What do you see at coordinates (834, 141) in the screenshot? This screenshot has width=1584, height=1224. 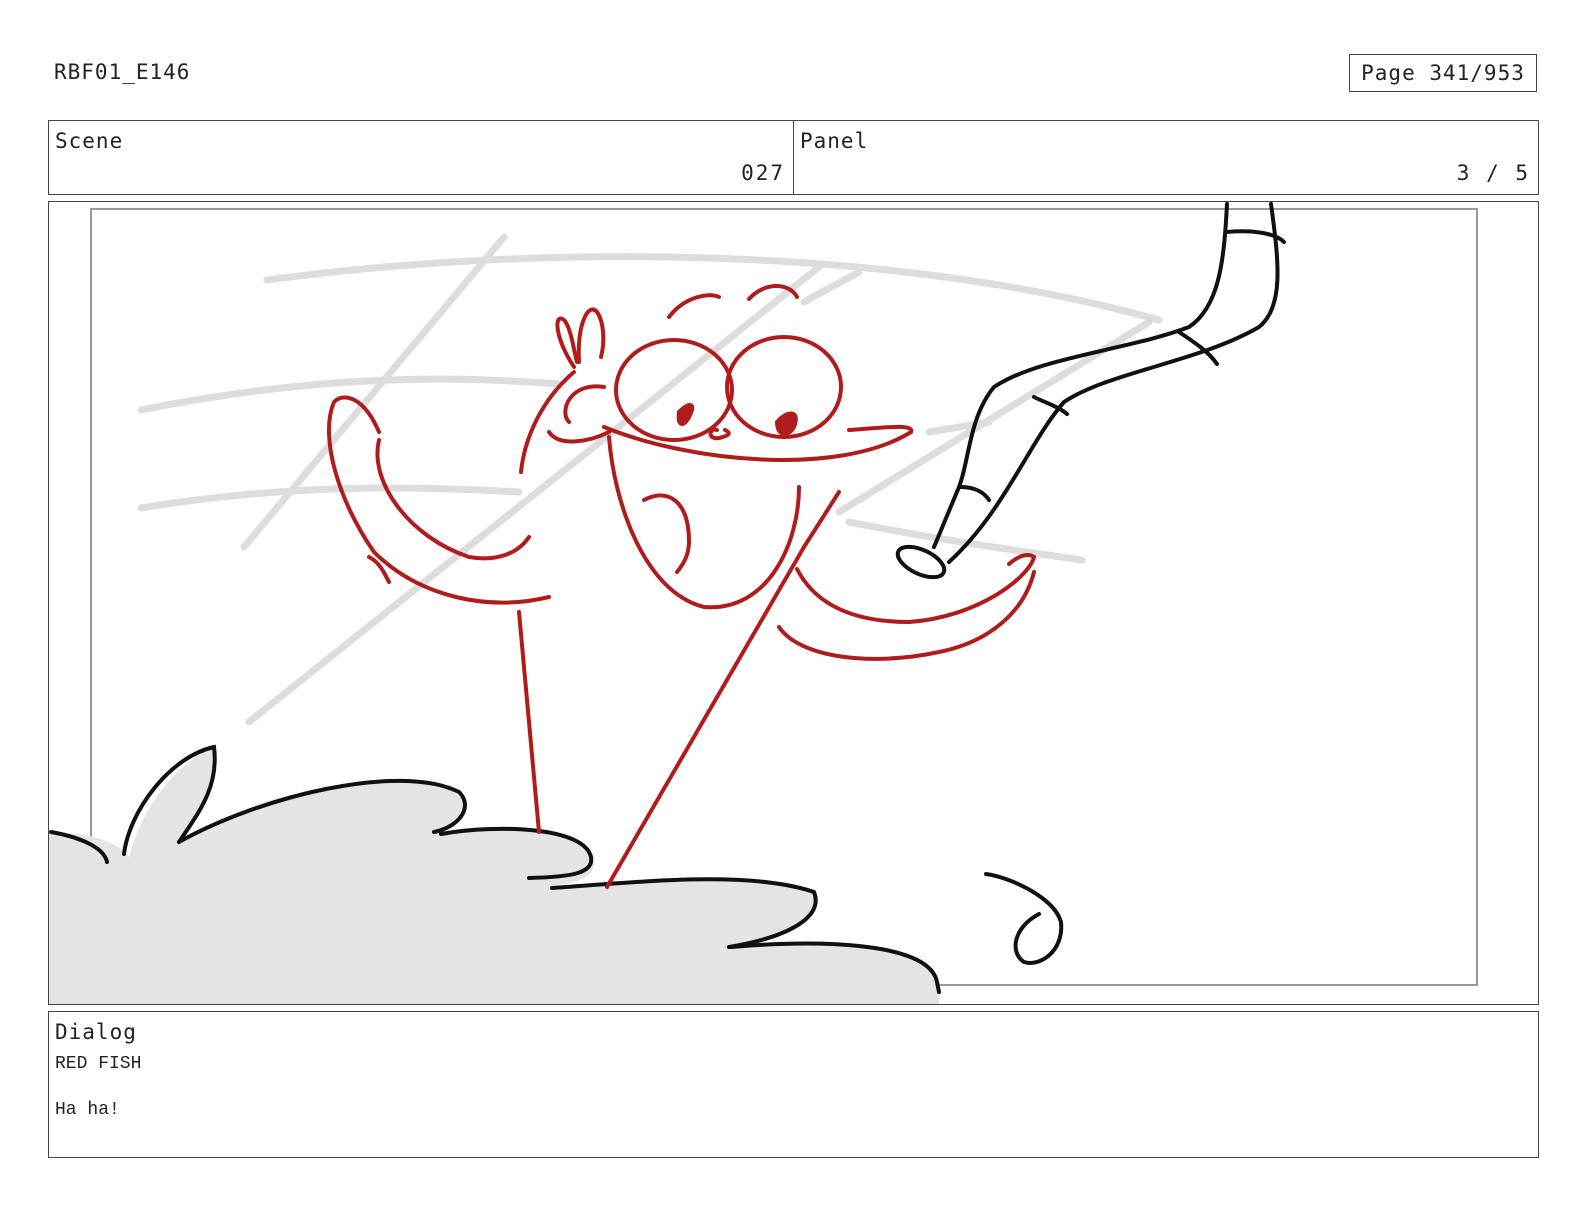 I see `panel-label: Panel` at bounding box center [834, 141].